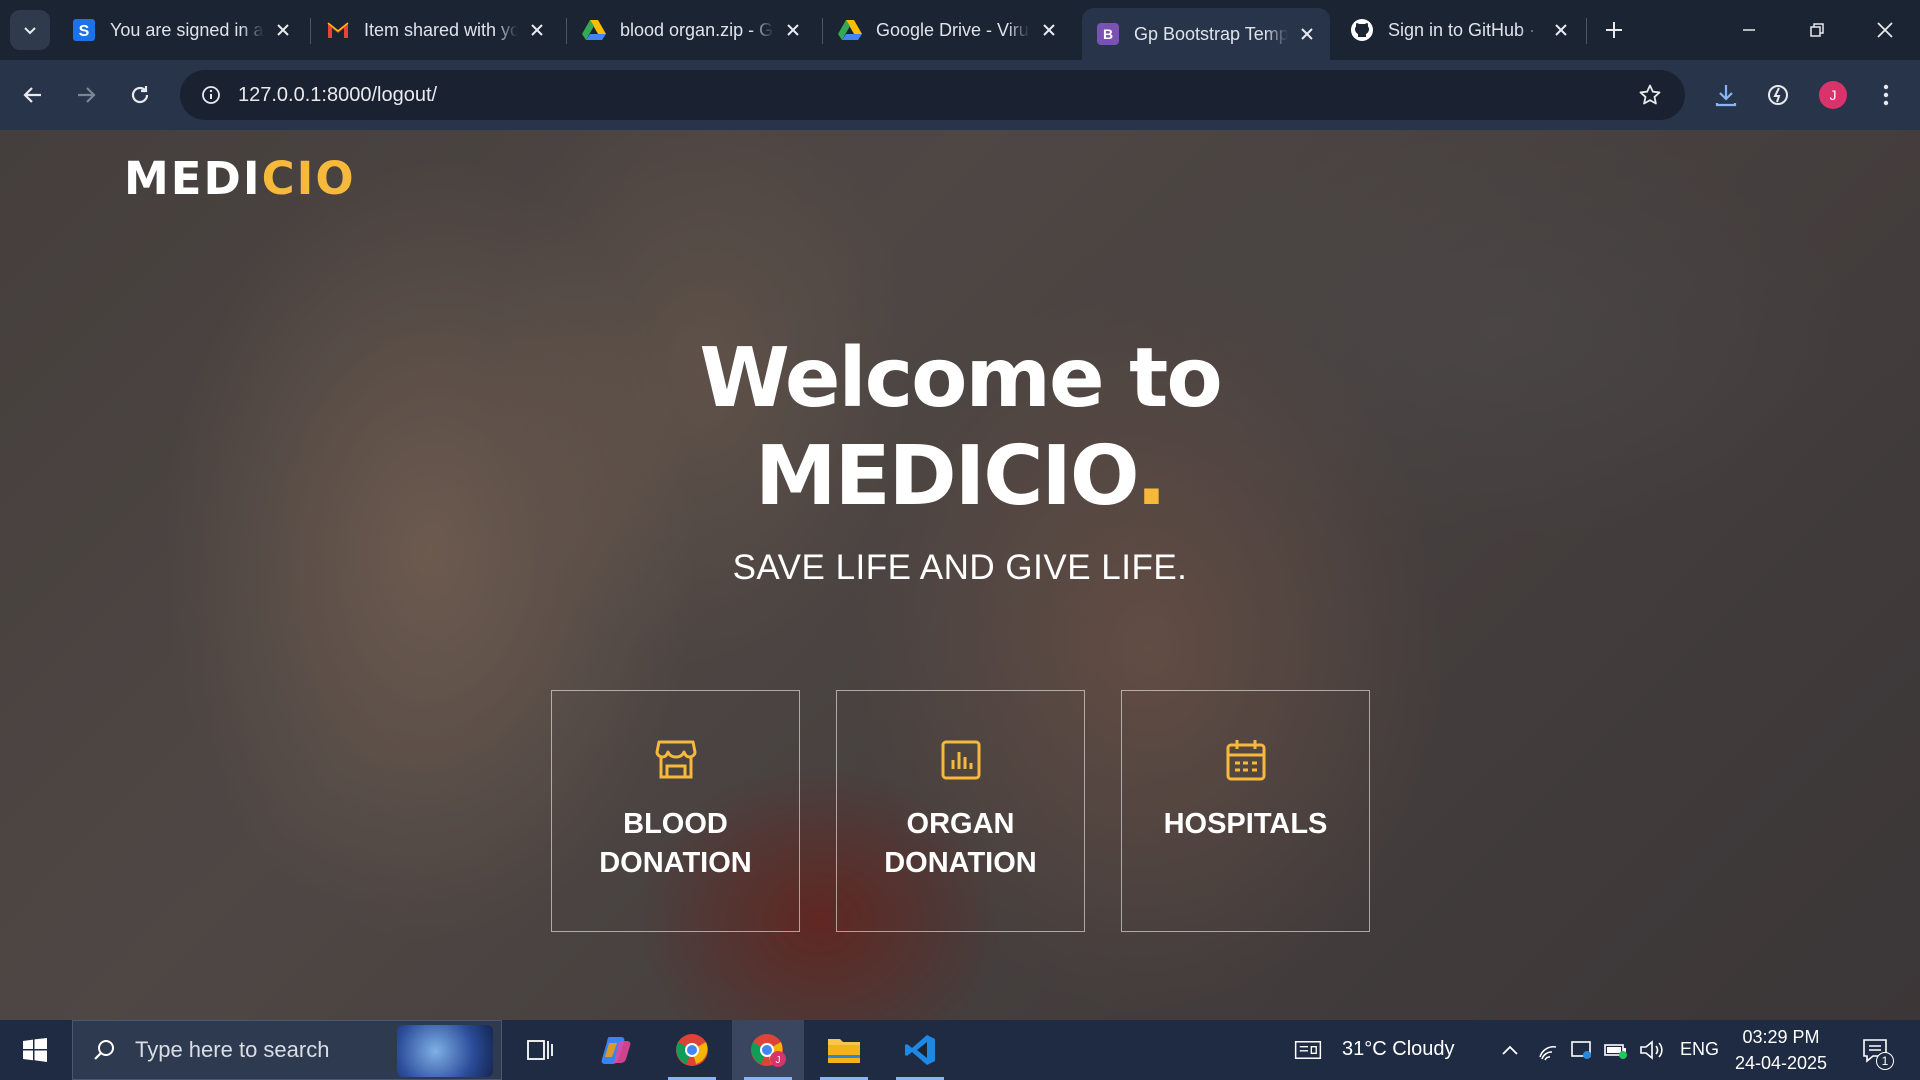  I want to click on windows-logo-icon, so click(35, 1050).